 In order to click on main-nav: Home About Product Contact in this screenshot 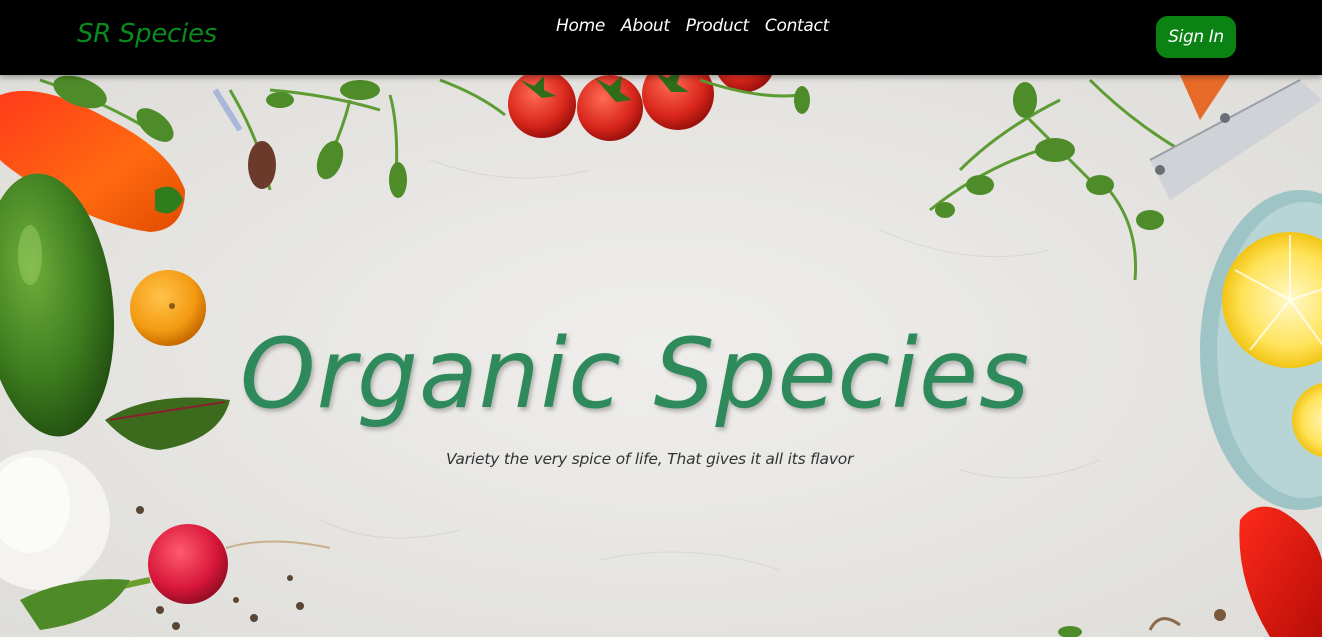, I will do `click(692, 26)`.